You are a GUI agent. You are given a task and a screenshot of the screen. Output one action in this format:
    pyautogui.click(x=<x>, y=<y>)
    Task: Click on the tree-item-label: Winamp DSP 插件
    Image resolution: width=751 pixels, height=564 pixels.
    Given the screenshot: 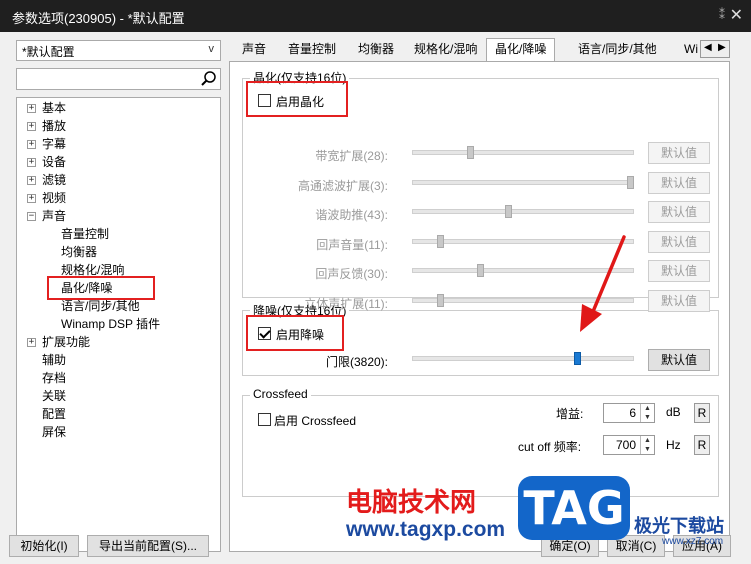 What is the action you would take?
    pyautogui.click(x=111, y=324)
    